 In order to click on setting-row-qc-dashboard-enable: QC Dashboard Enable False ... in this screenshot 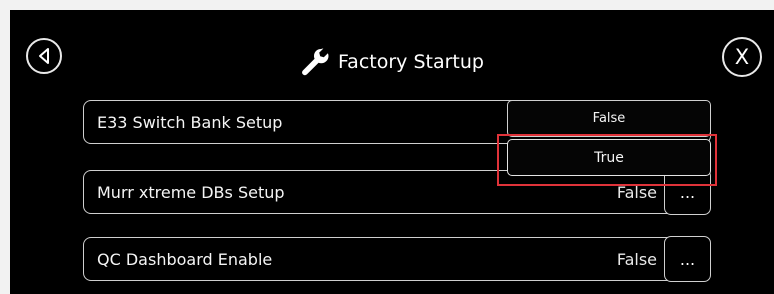, I will do `click(397, 259)`.